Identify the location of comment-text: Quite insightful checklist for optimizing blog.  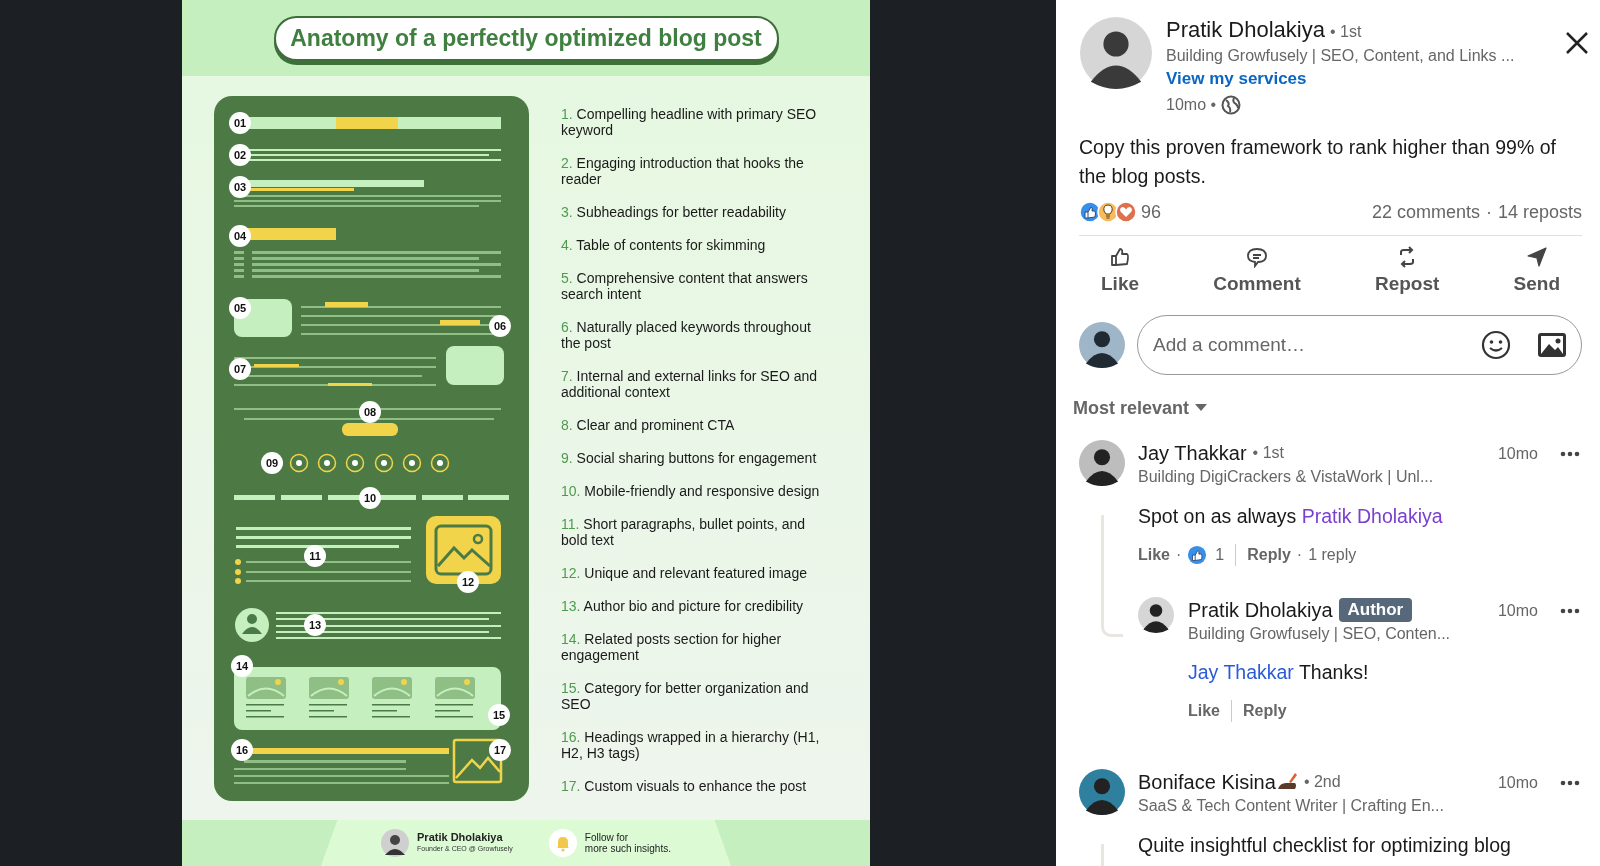
(1325, 845).